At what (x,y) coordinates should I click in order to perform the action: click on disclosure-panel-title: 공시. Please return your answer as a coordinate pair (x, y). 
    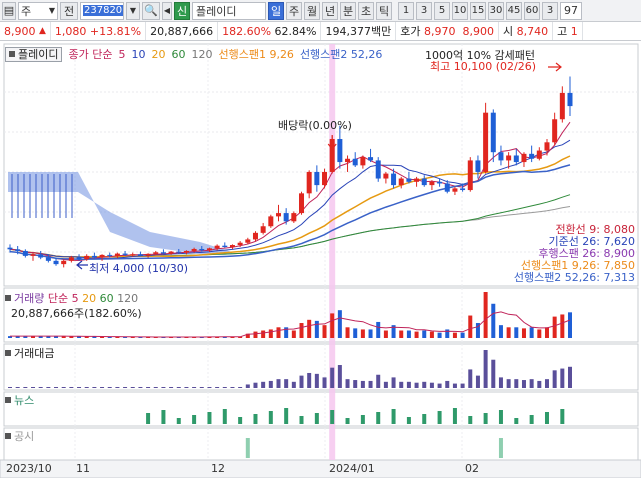
    Looking at the image, I should click on (19, 436).